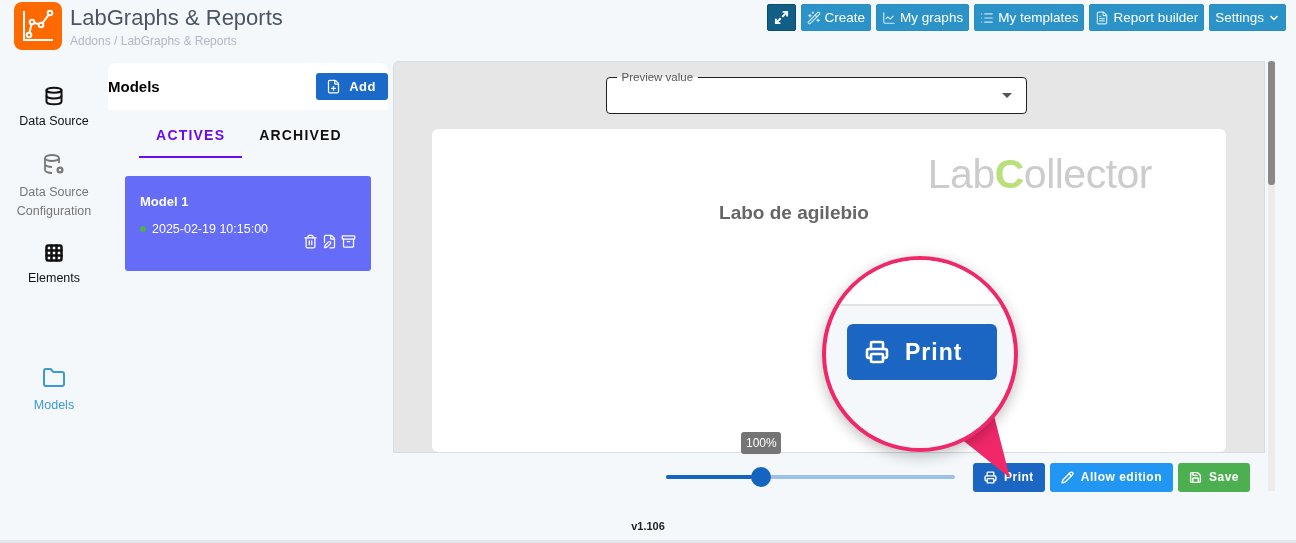 The width and height of the screenshot is (1296, 543). Describe the element at coordinates (761, 477) in the screenshot. I see `slider-thumb` at that location.